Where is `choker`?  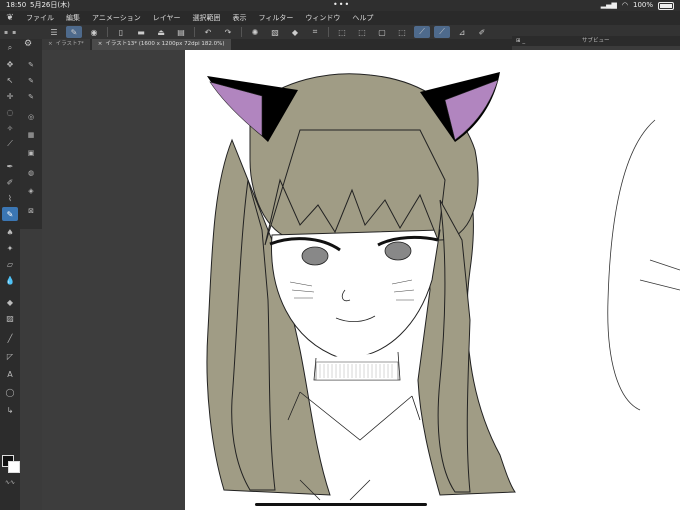 choker is located at coordinates (357, 371).